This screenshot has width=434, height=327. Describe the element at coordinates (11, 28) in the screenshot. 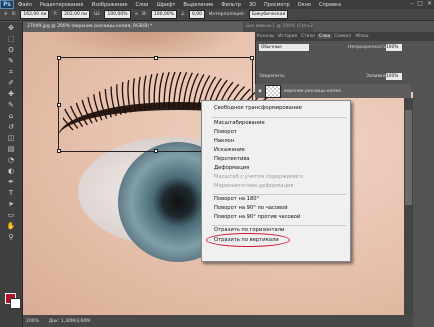

I see `move-icon: ✥` at that location.